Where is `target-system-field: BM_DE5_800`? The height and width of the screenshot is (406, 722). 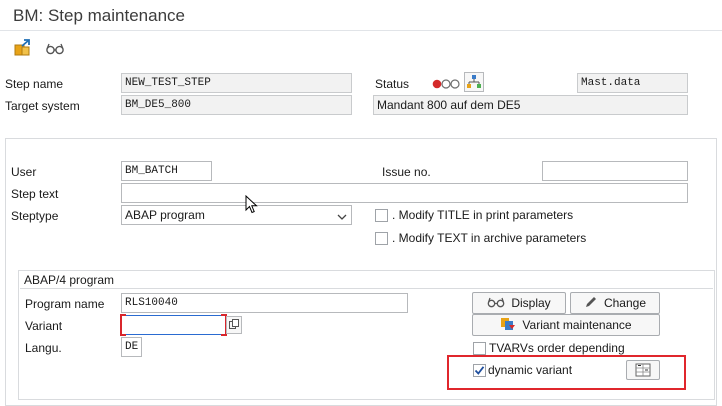 target-system-field: BM_DE5_800 is located at coordinates (236, 105).